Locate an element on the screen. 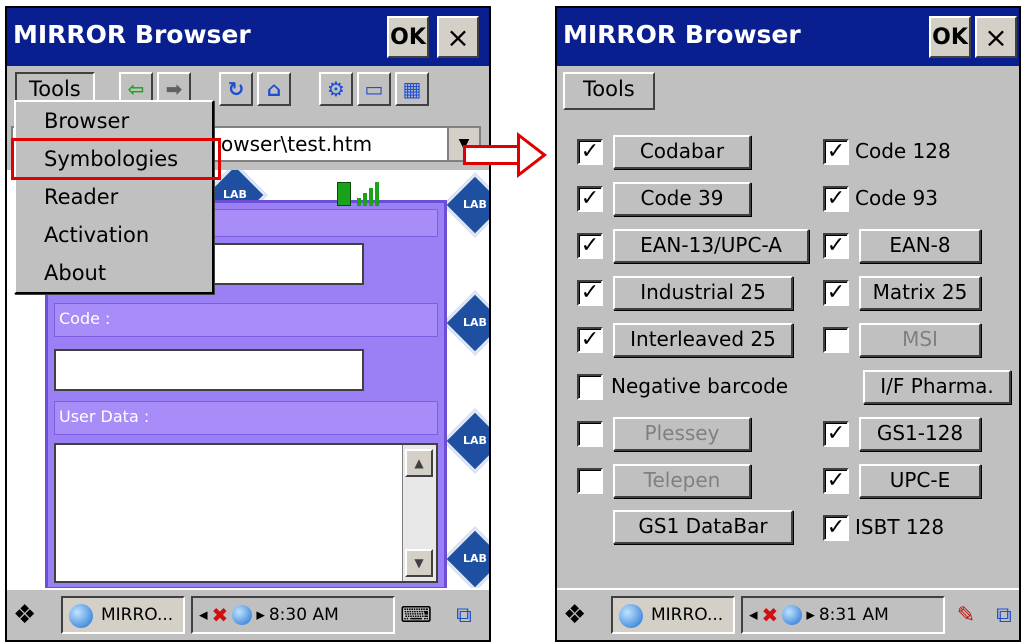 The height and width of the screenshot is (642, 1024). ean13-checkbox: ✓ is located at coordinates (590, 246).